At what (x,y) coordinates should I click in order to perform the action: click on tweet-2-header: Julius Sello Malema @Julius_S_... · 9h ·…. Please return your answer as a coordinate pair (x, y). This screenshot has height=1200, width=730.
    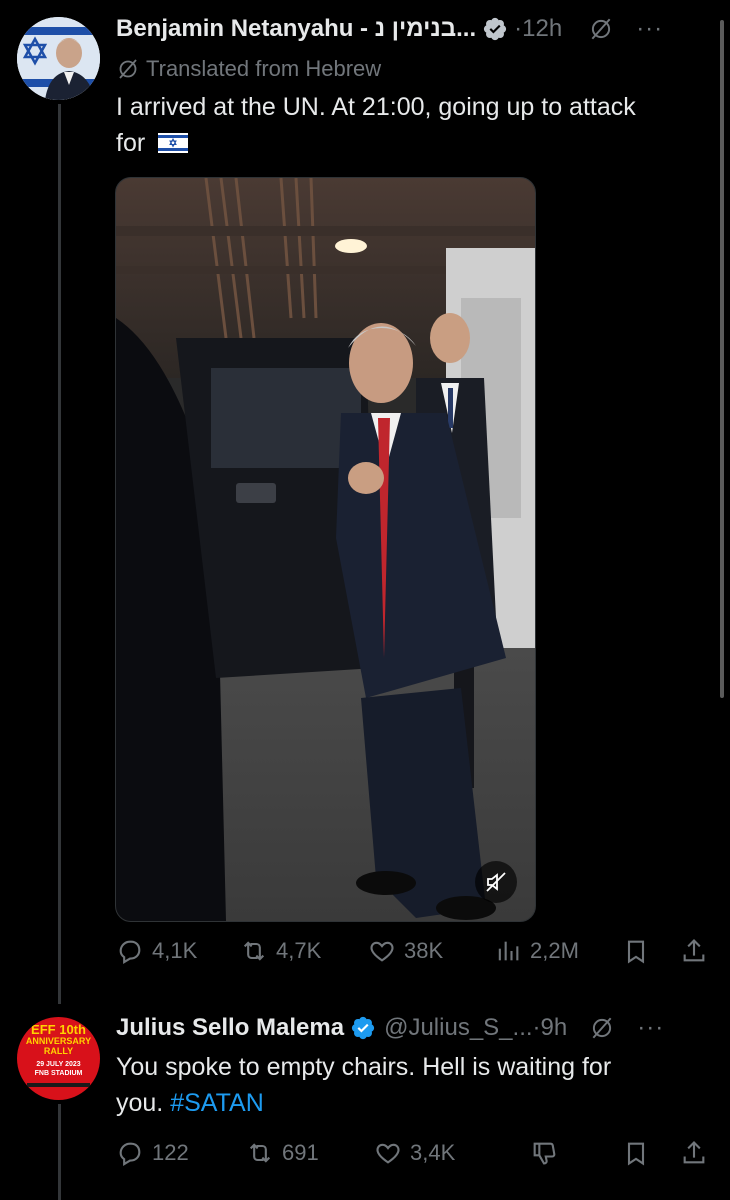
    Looking at the image, I should click on (390, 1028).